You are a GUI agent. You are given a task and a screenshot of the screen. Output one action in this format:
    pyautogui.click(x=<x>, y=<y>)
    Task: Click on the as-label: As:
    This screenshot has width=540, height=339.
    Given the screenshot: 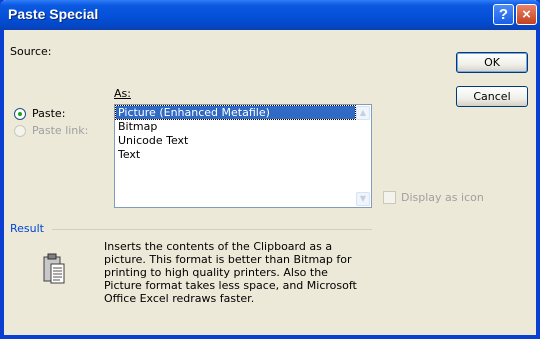 What is the action you would take?
    pyautogui.click(x=122, y=93)
    